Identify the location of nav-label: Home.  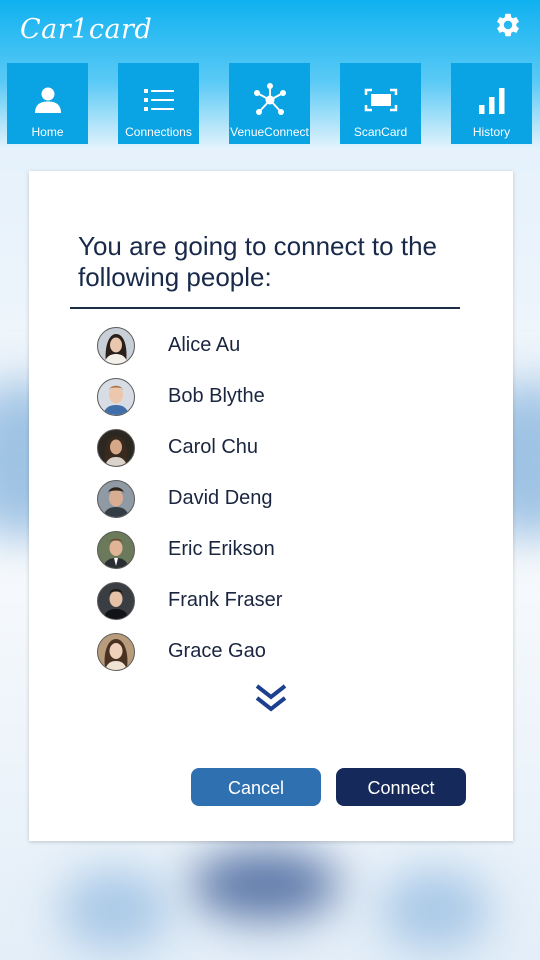
(47, 132).